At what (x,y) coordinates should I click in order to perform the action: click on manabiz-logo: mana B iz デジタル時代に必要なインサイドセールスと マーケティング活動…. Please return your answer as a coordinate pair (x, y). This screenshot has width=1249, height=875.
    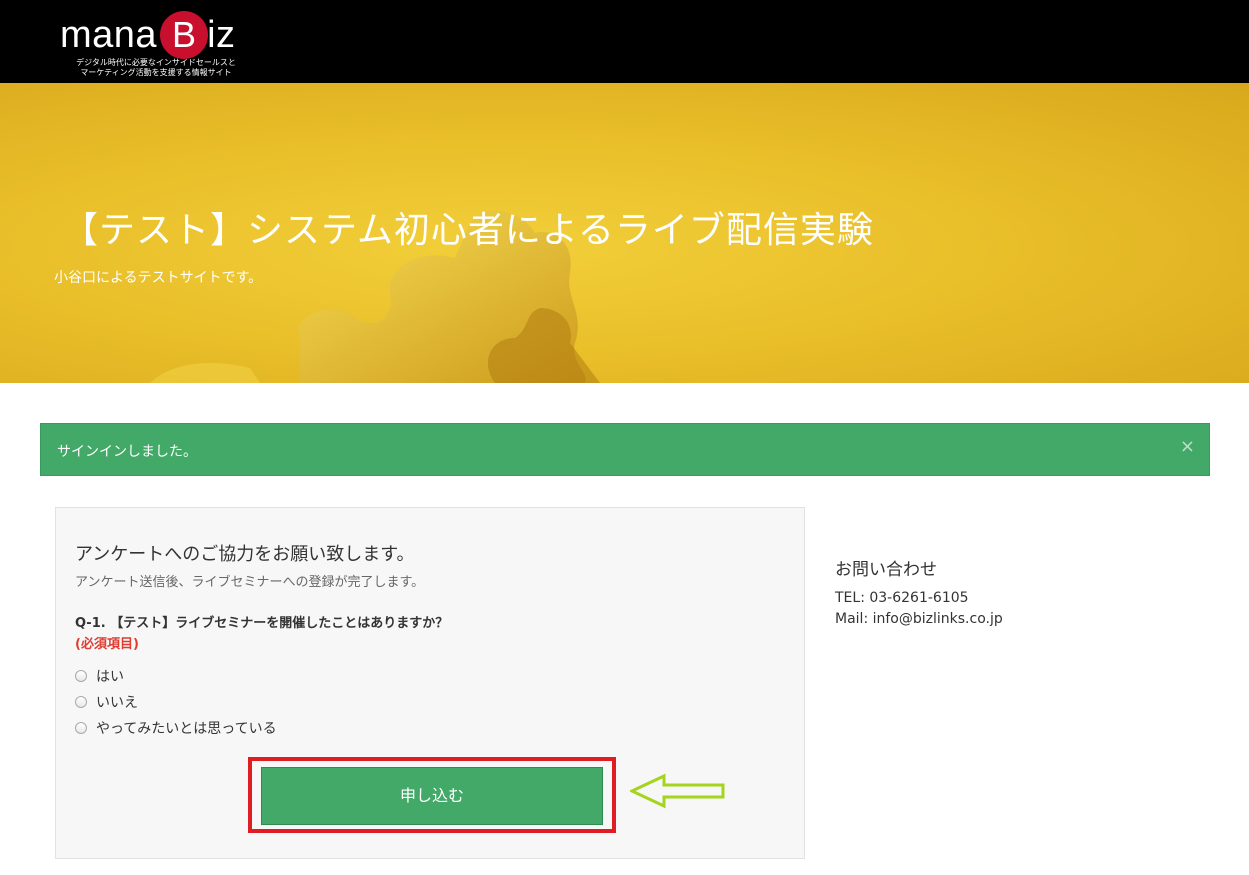
    Looking at the image, I should click on (160, 41).